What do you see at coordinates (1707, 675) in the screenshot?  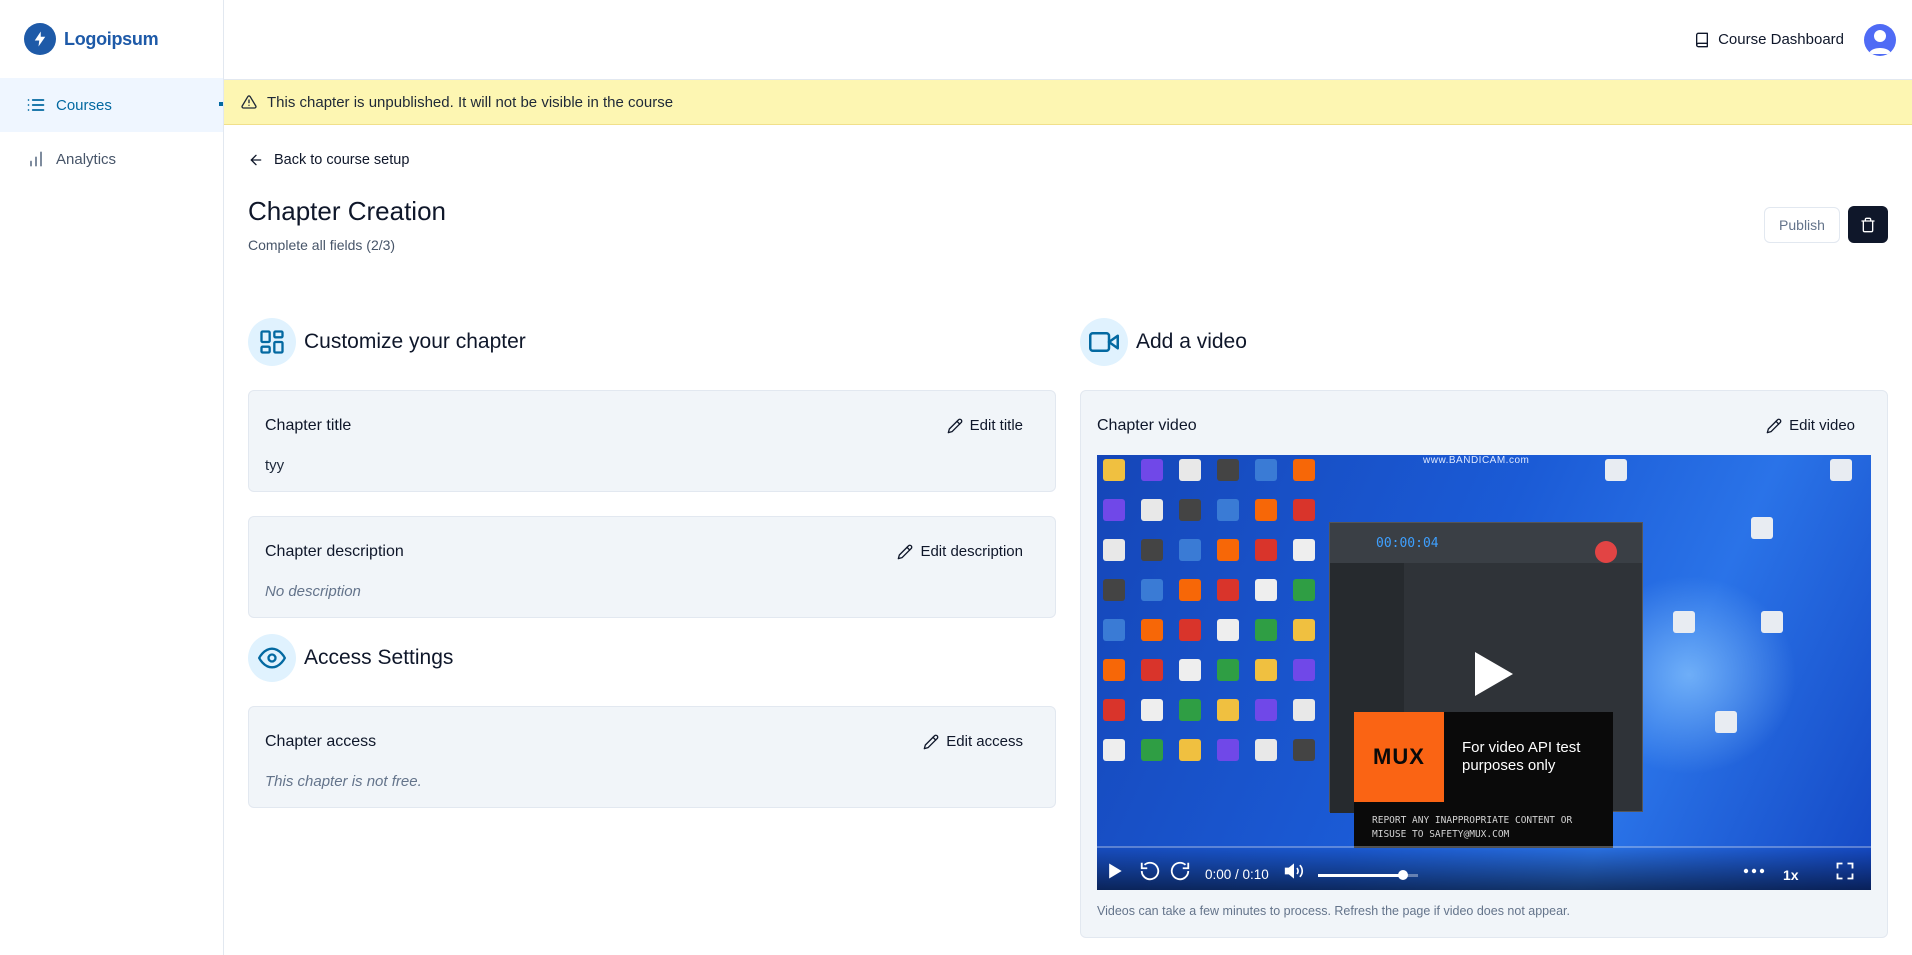 I see `wallpaper-glow` at bounding box center [1707, 675].